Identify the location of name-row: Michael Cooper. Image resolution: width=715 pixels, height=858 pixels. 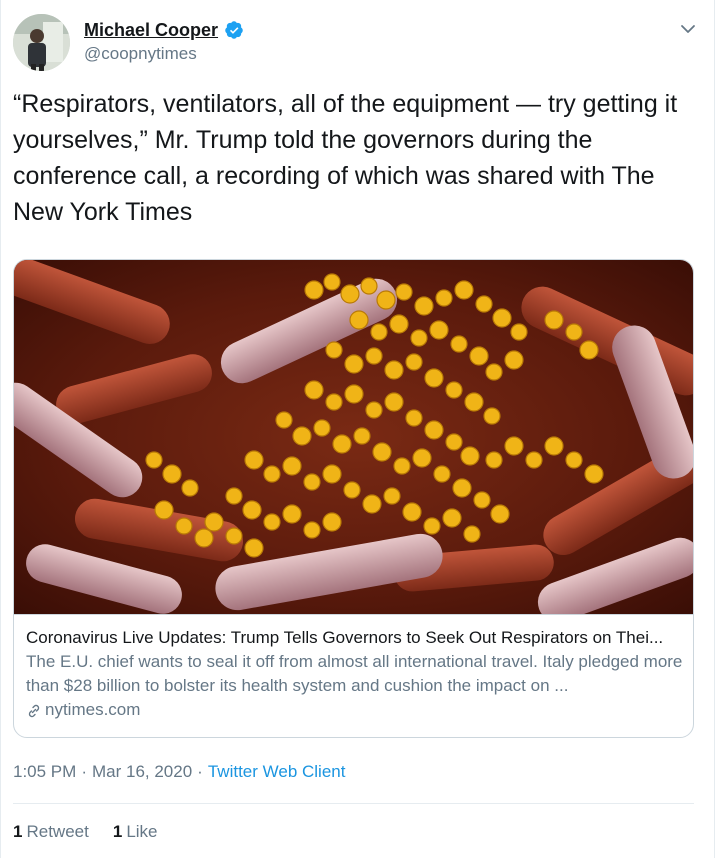
(164, 30).